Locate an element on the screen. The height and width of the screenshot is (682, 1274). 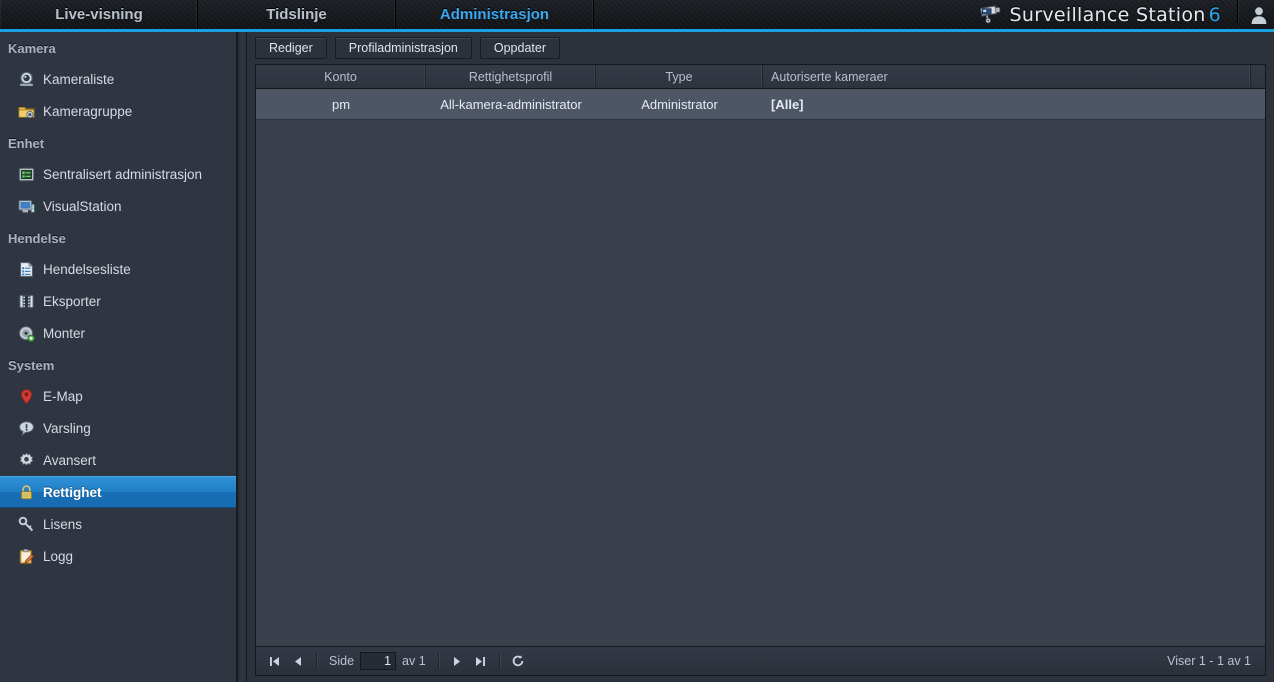
clipboard-pencil-icon is located at coordinates (26, 556).